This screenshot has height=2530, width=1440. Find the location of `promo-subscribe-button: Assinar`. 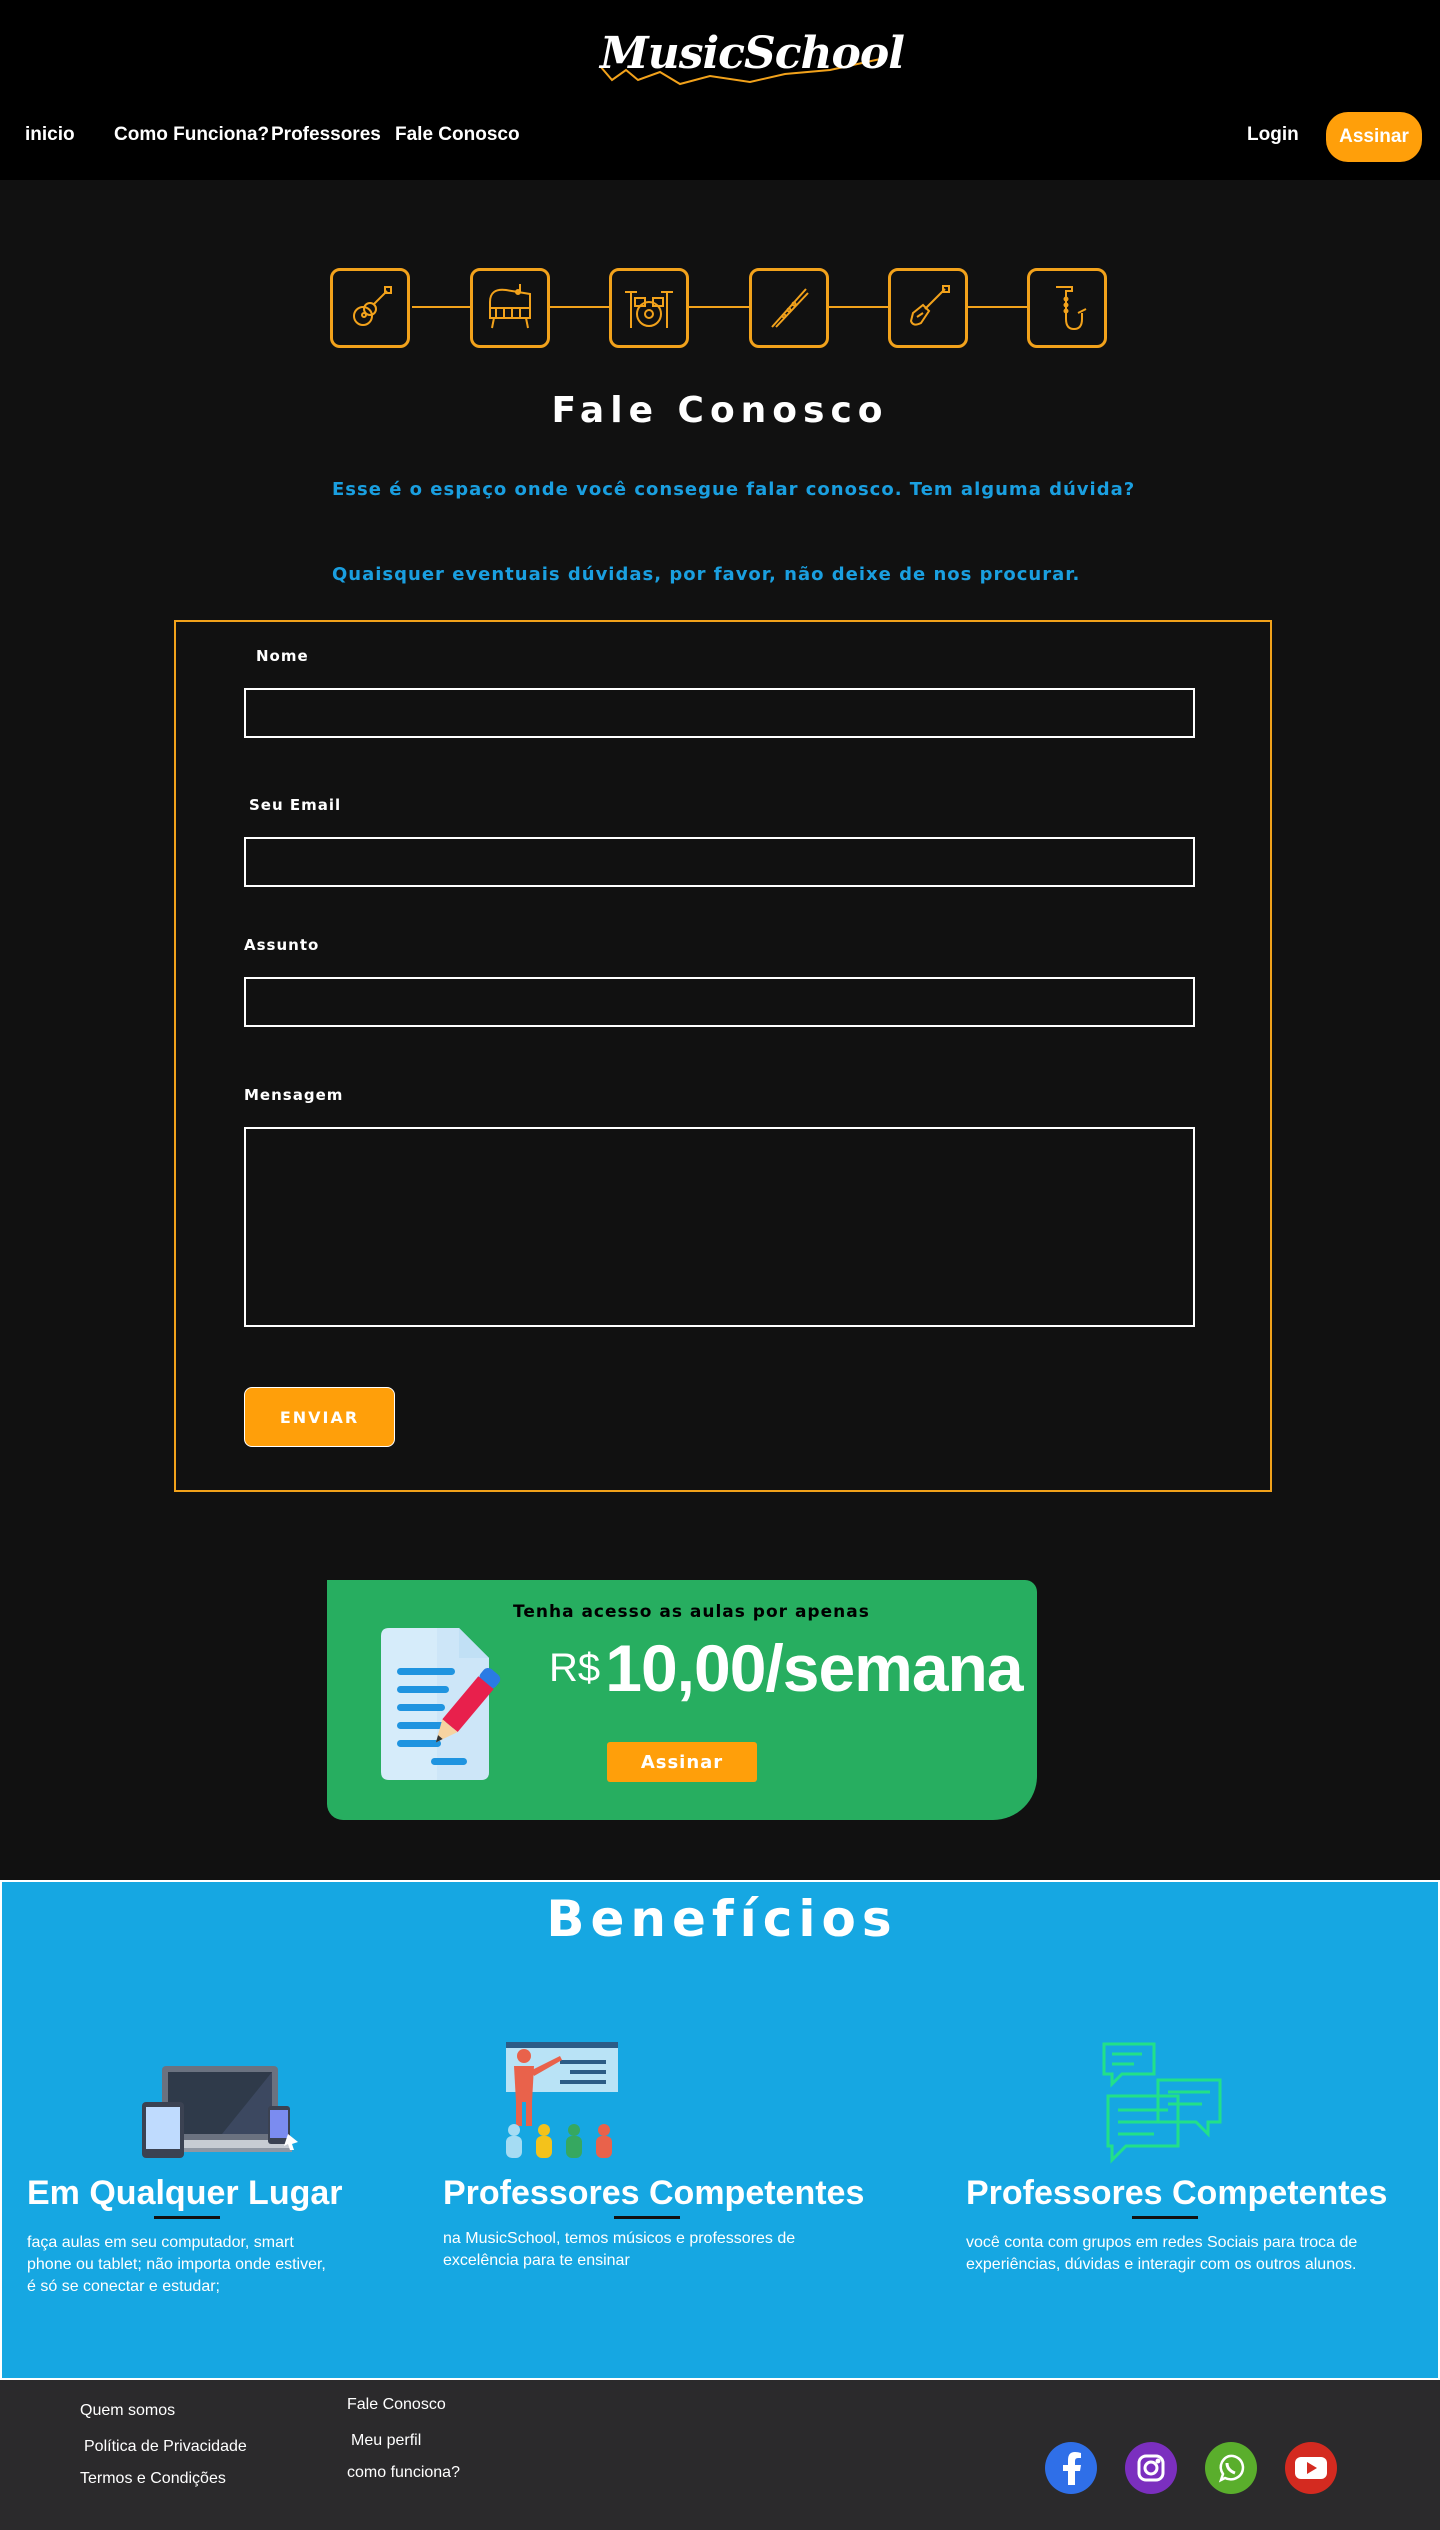

promo-subscribe-button: Assinar is located at coordinates (682, 1762).